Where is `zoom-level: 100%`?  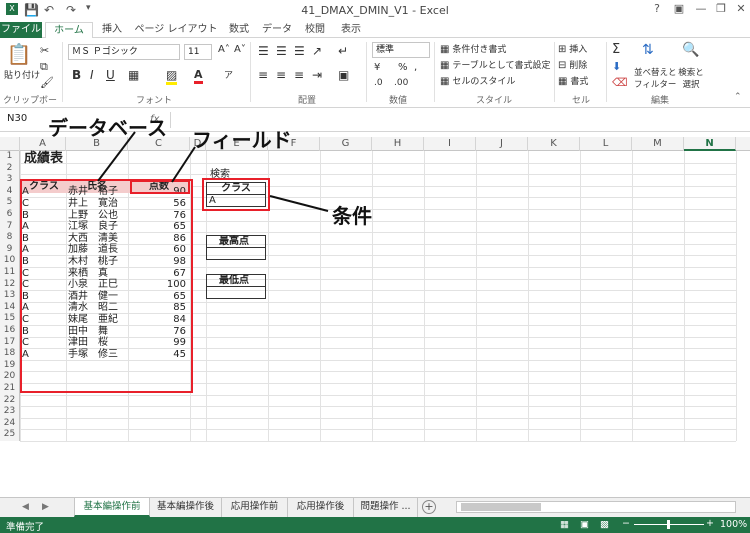
zoom-level: 100% is located at coordinates (733, 524).